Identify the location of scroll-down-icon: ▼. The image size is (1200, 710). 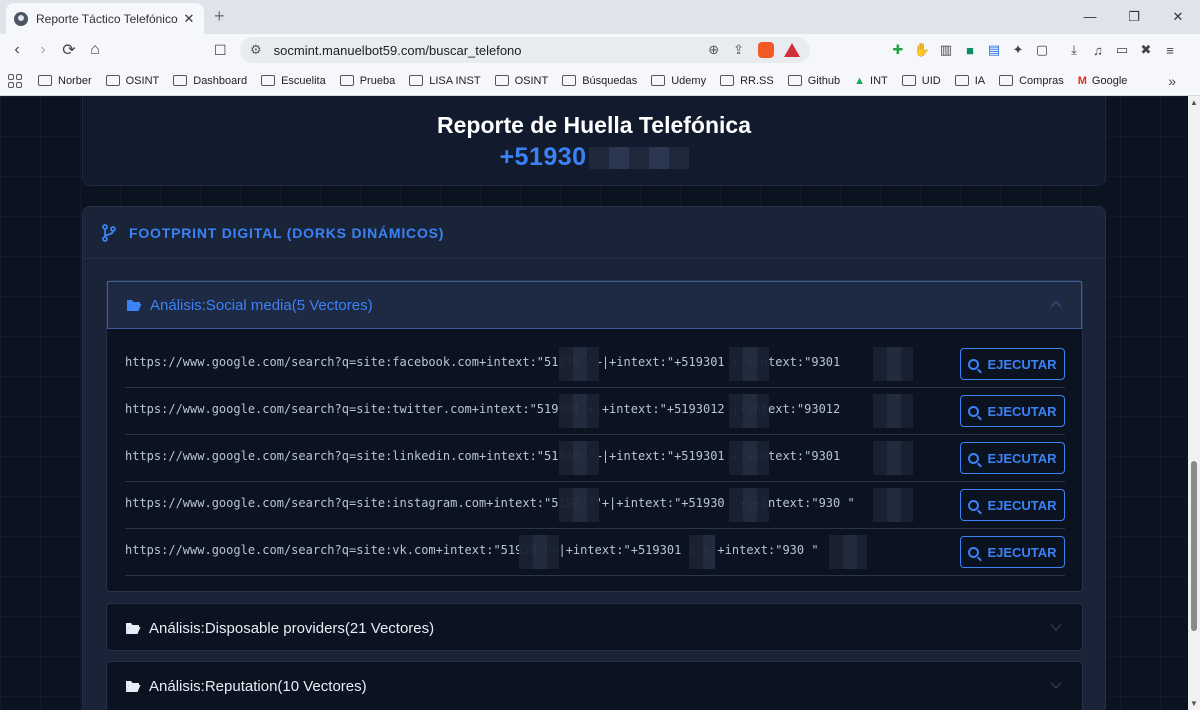
(1194, 703).